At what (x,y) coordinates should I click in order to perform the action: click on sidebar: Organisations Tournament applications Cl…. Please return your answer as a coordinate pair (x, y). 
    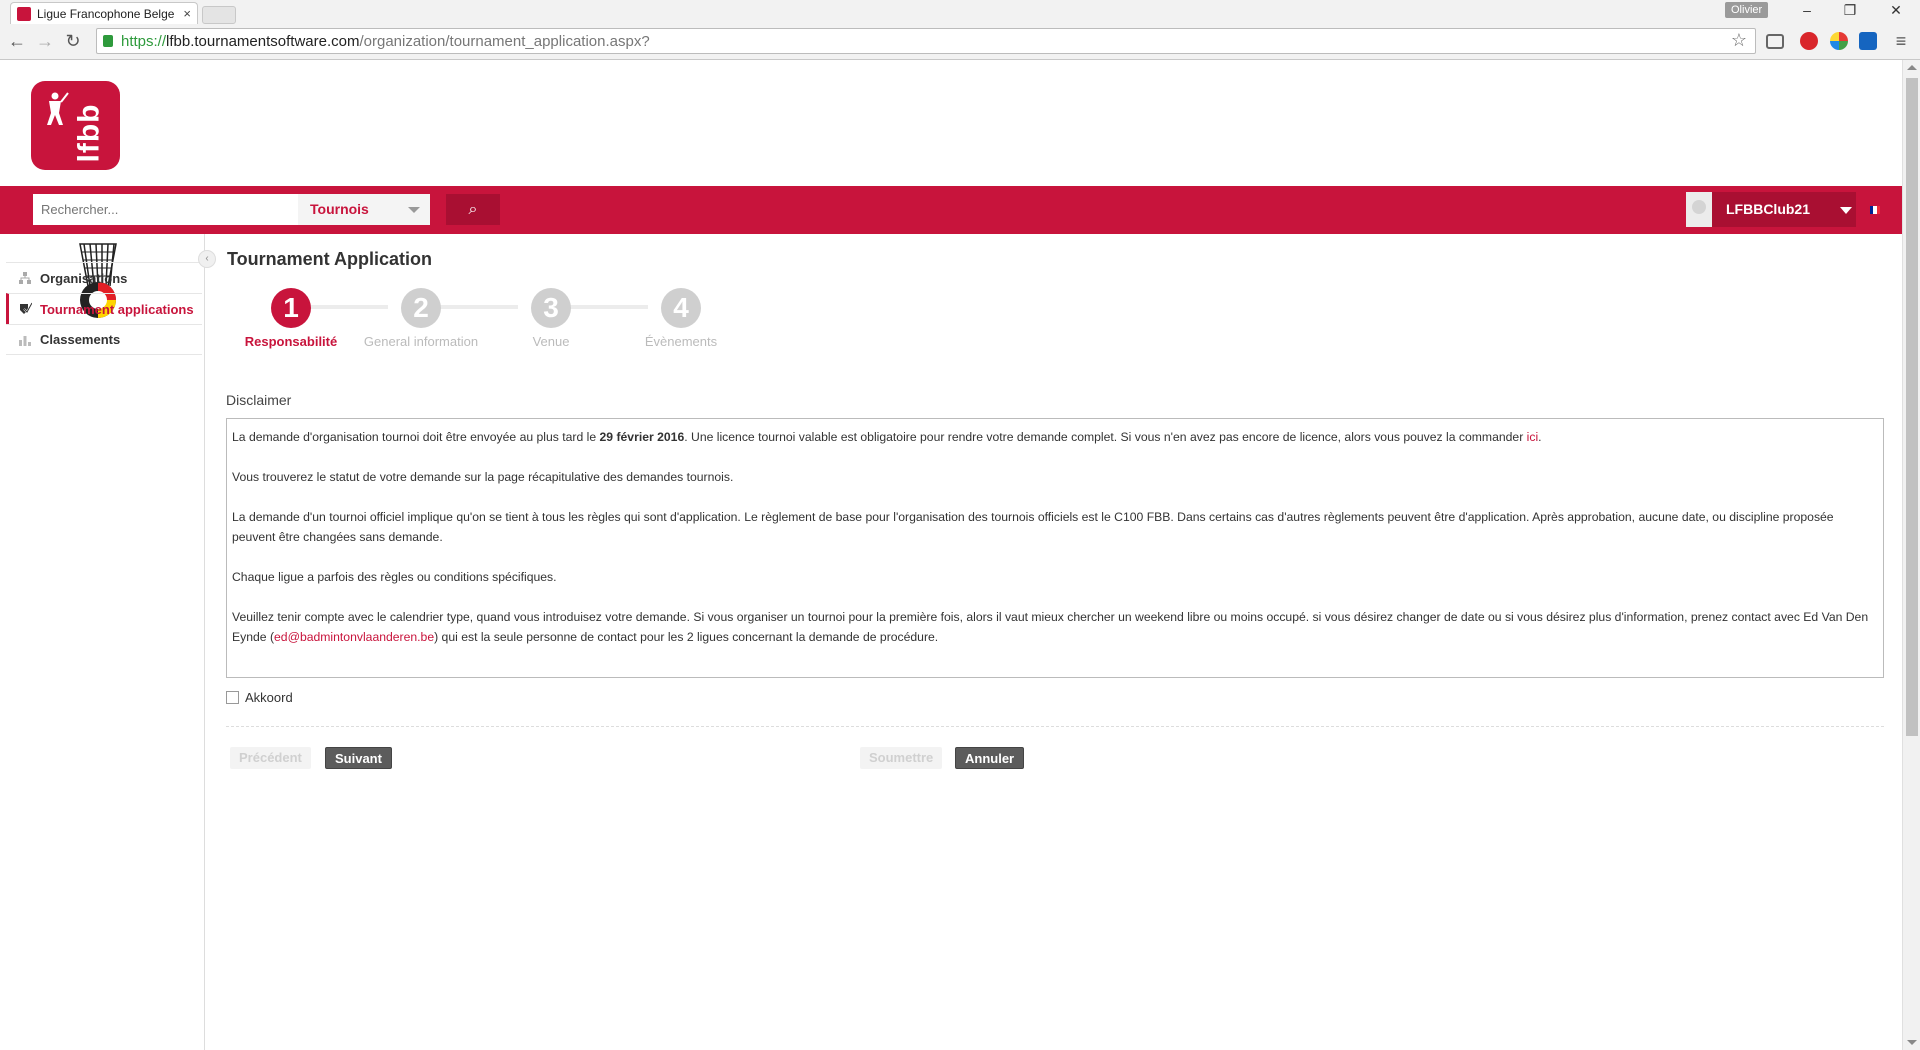
    Looking at the image, I should click on (102, 642).